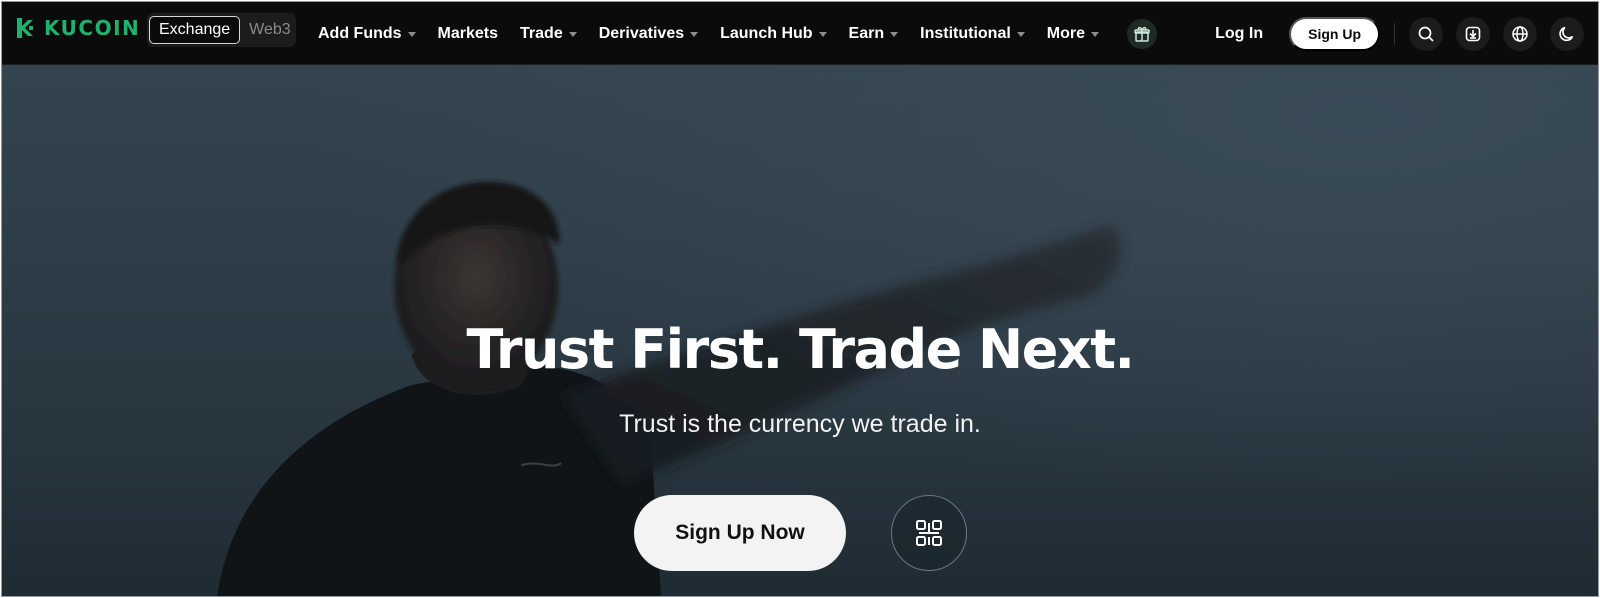 The height and width of the screenshot is (598, 1600). What do you see at coordinates (541, 33) in the screenshot?
I see `menu-trade-label: Trade` at bounding box center [541, 33].